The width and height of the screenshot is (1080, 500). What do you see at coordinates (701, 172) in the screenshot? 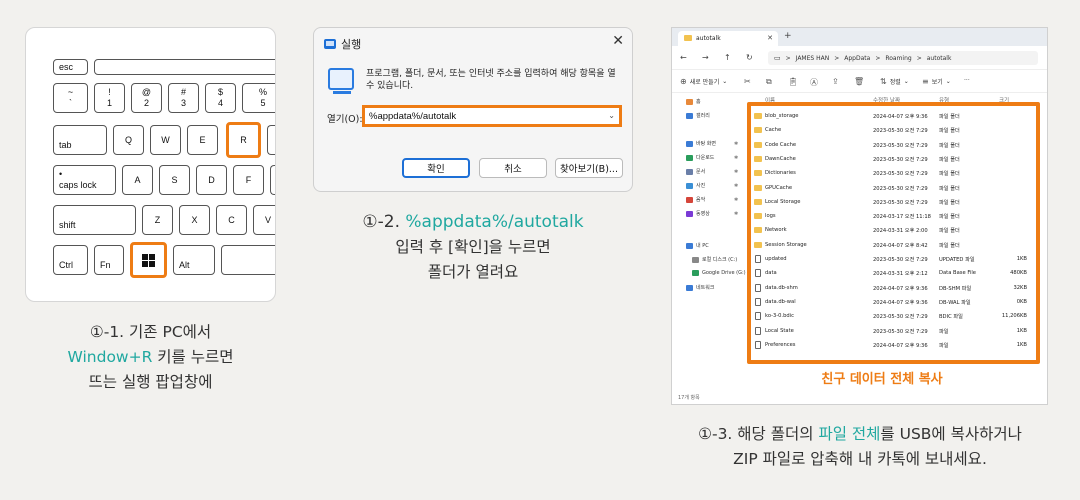
I see `sidebar-item-label: 문서` at bounding box center [701, 172].